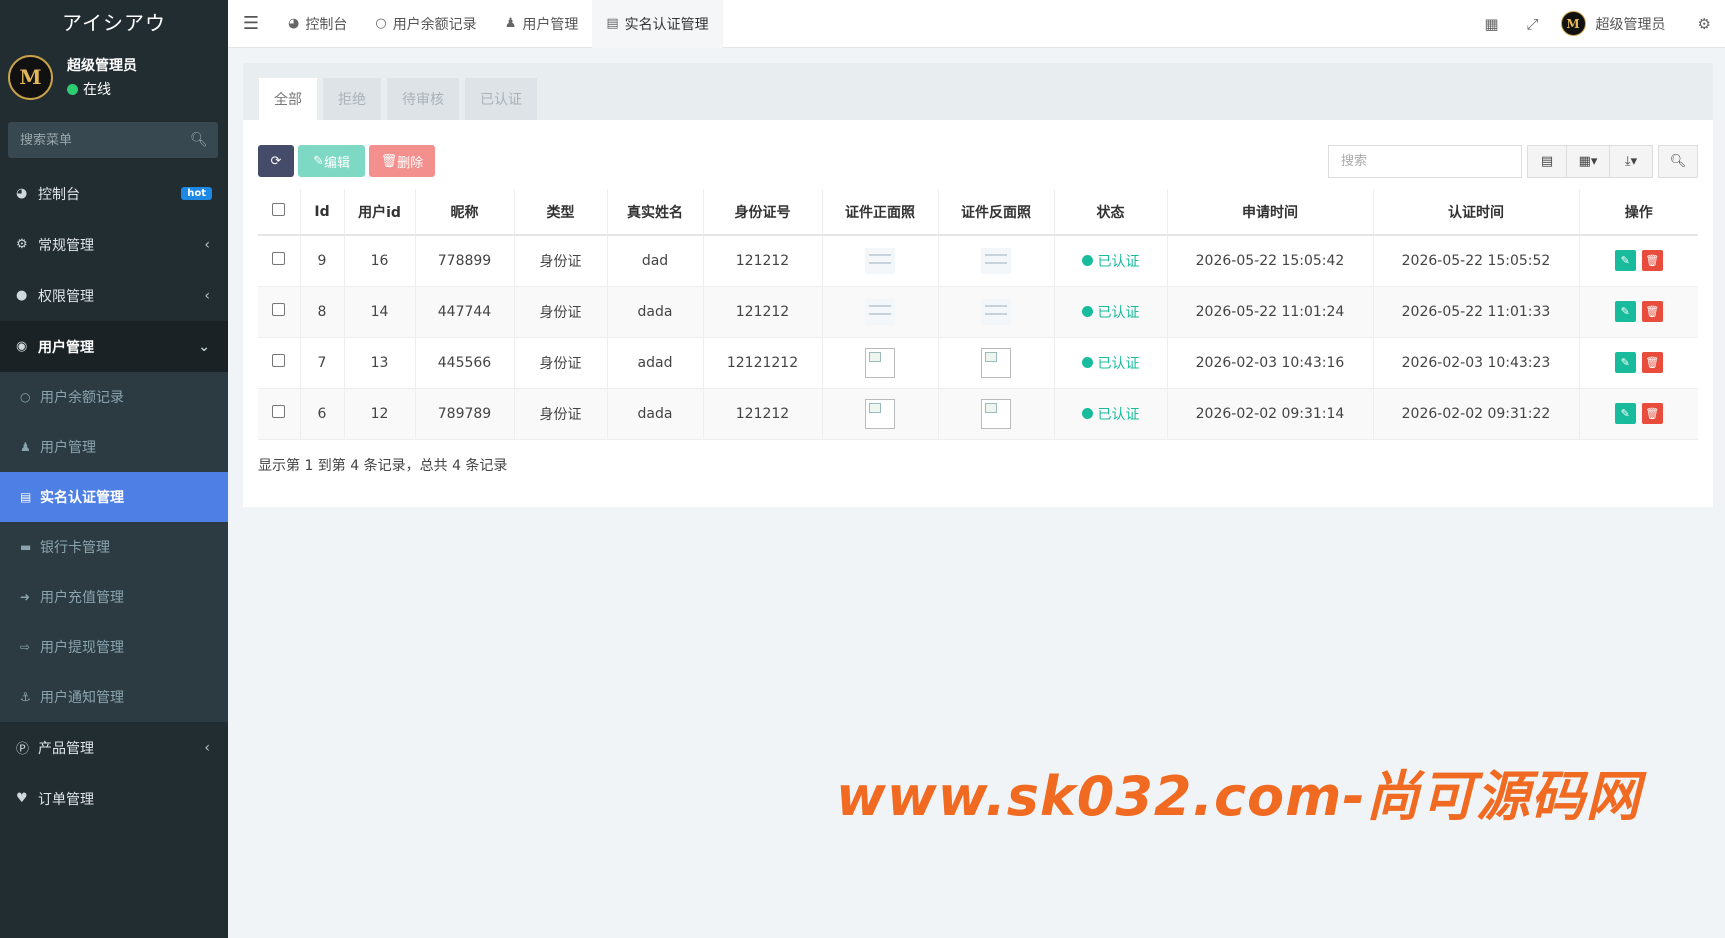 The height and width of the screenshot is (938, 1725). What do you see at coordinates (102, 66) in the screenshot?
I see `user-name: 超级管理员` at bounding box center [102, 66].